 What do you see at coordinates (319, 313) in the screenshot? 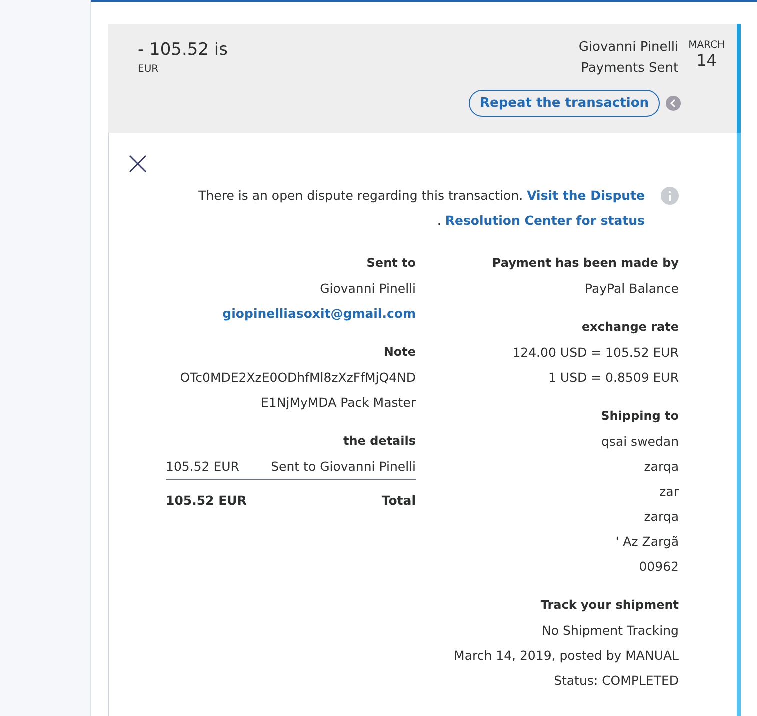
I see `email-link: giopinelliasoxit@gmail.com` at bounding box center [319, 313].